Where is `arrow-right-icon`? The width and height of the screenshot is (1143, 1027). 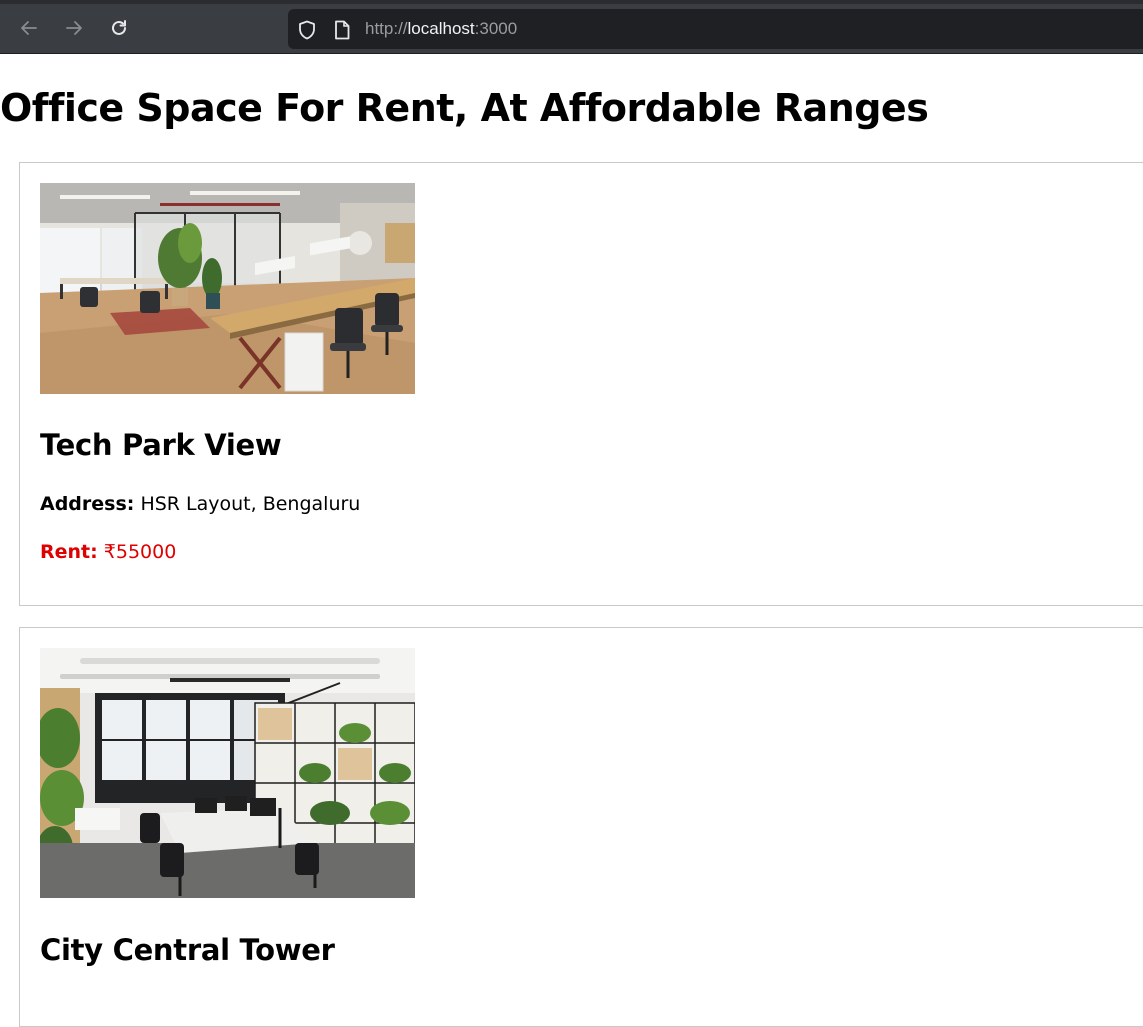 arrow-right-icon is located at coordinates (74, 28).